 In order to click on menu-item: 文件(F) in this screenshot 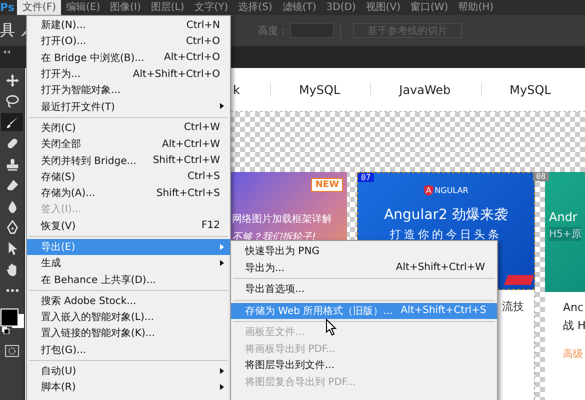, I will do `click(39, 7)`.